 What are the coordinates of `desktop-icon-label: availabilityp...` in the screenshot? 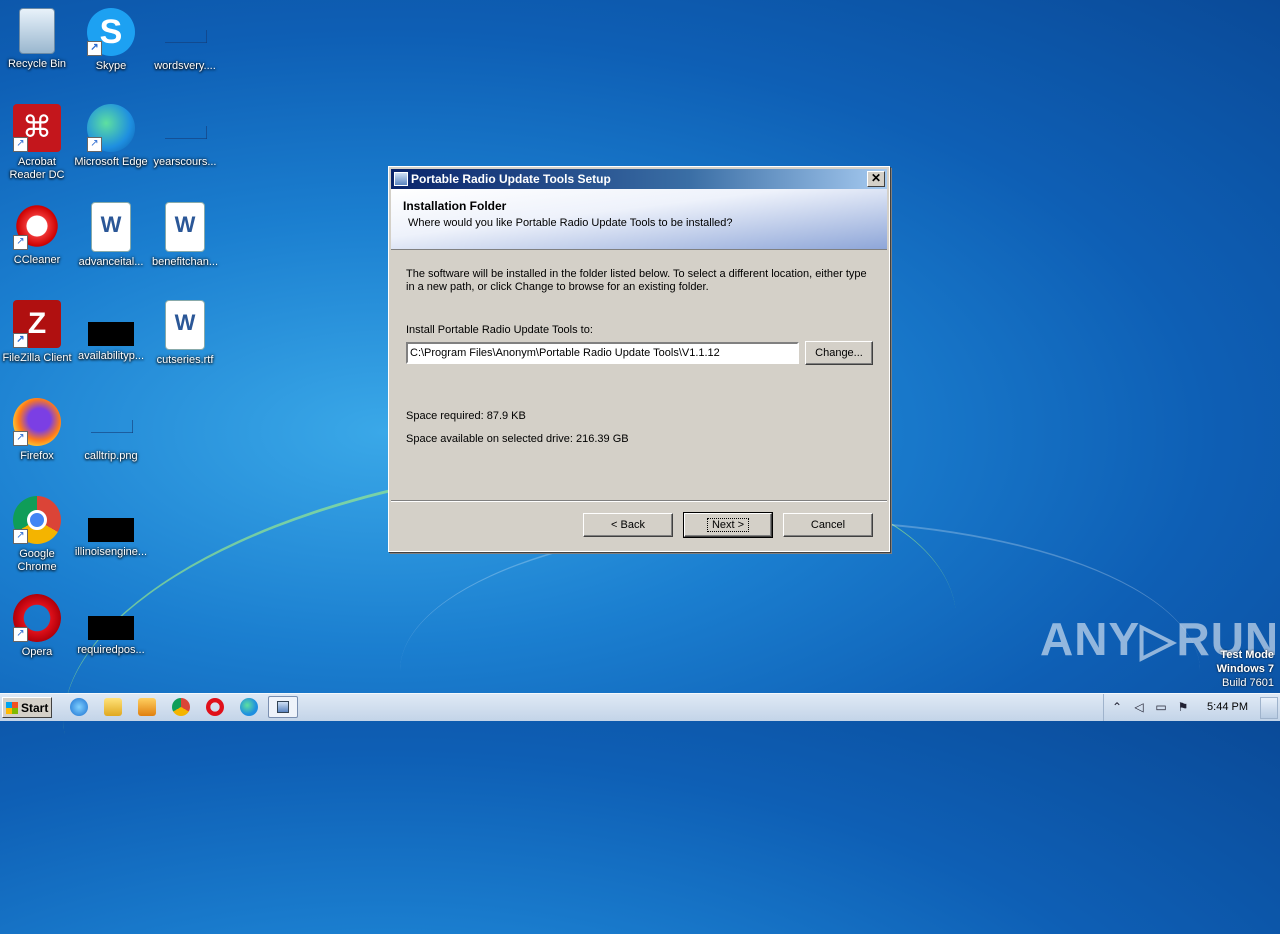 It's located at (111, 356).